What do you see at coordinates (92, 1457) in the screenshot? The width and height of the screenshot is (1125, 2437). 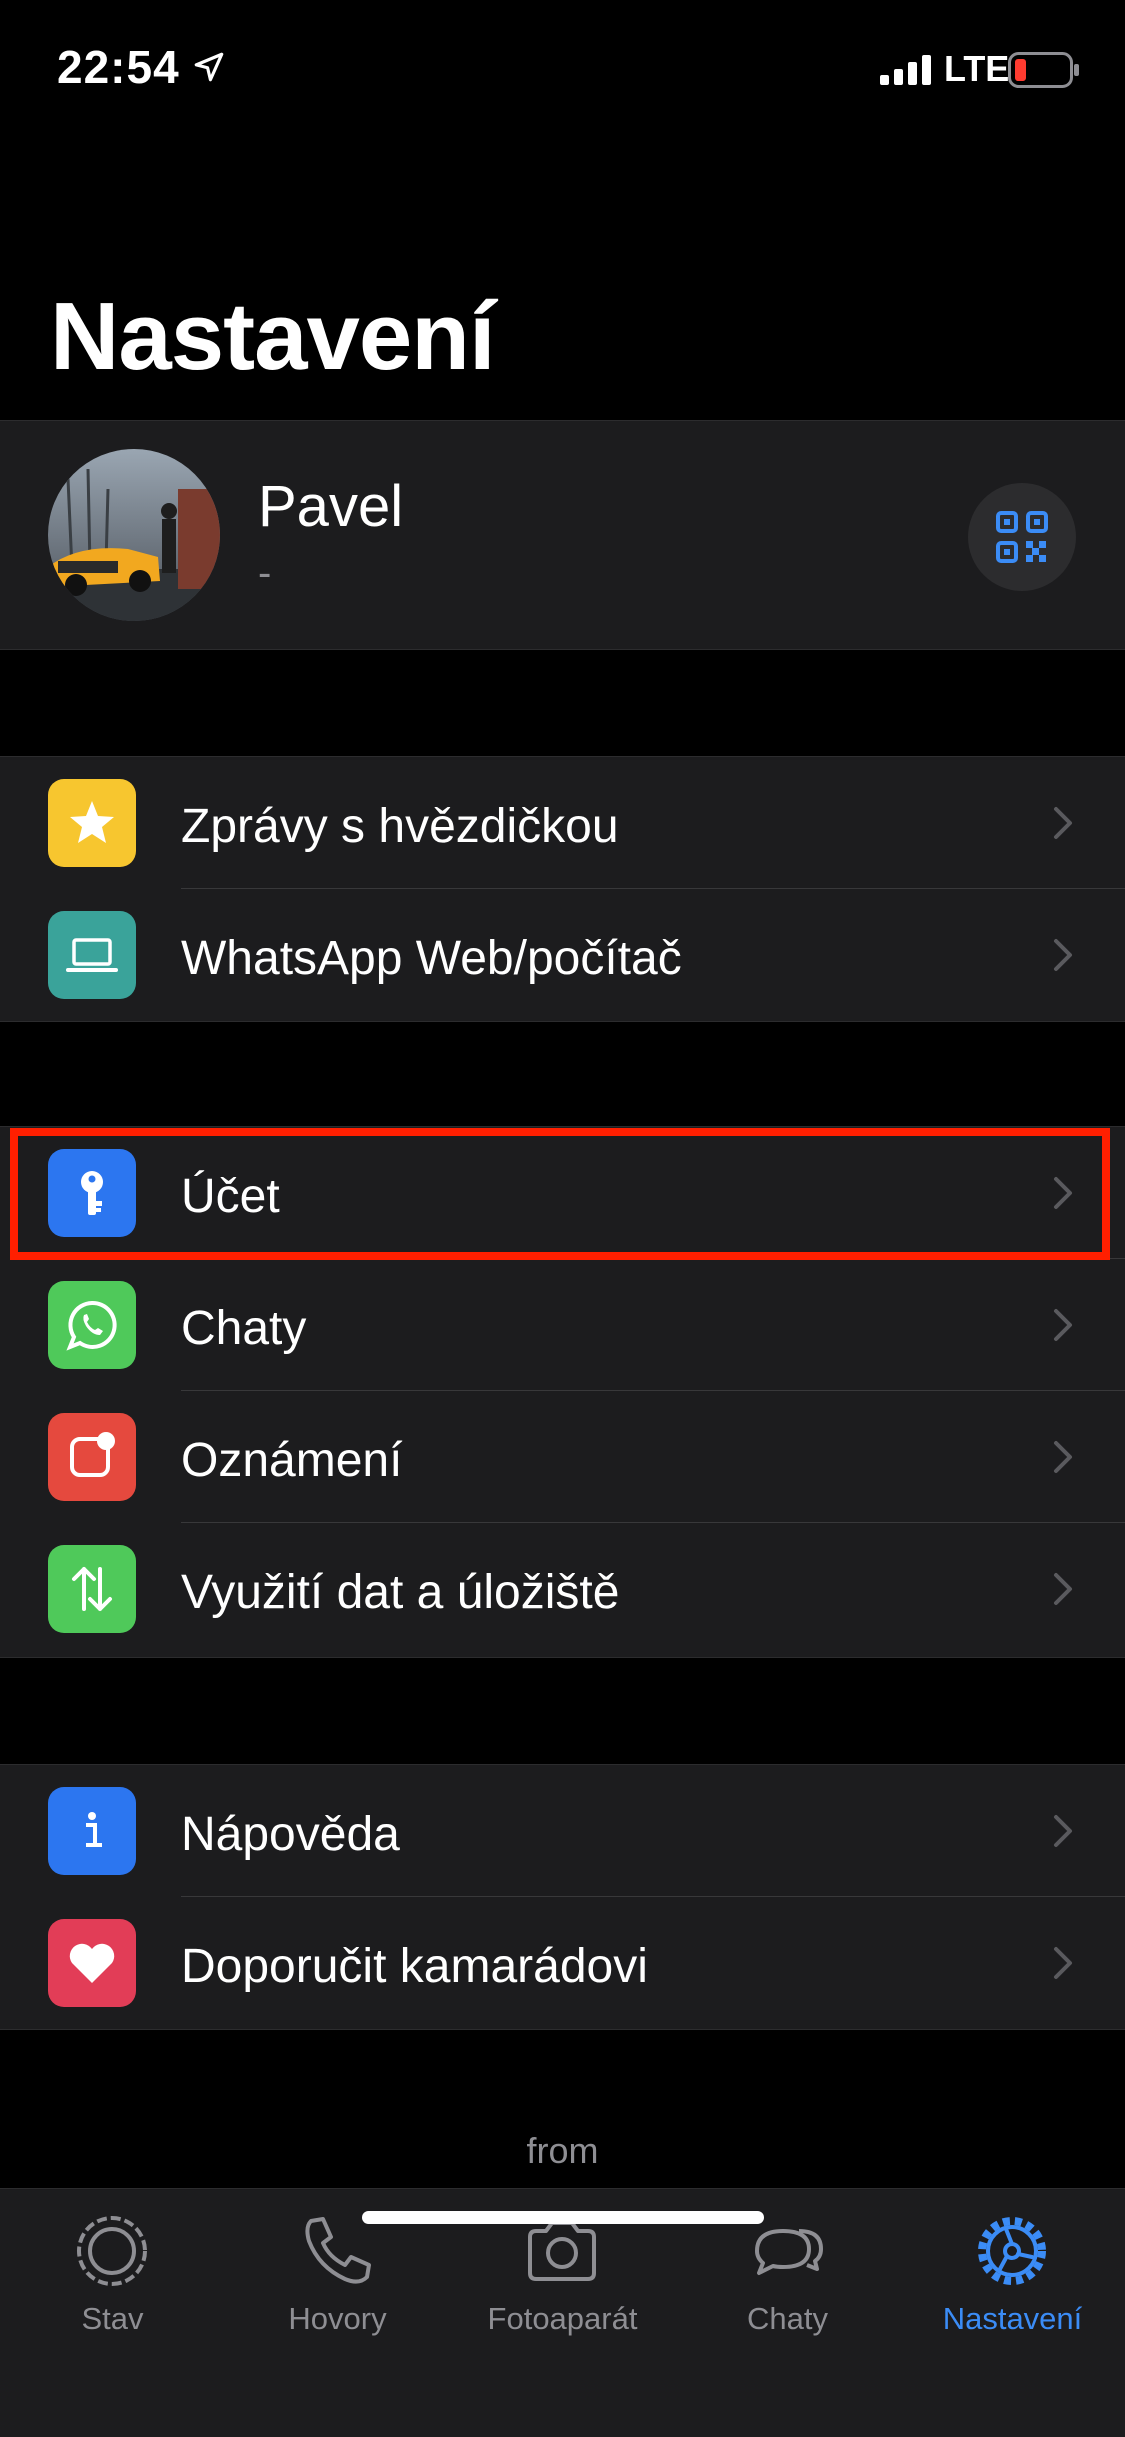 I see `notification-icon` at bounding box center [92, 1457].